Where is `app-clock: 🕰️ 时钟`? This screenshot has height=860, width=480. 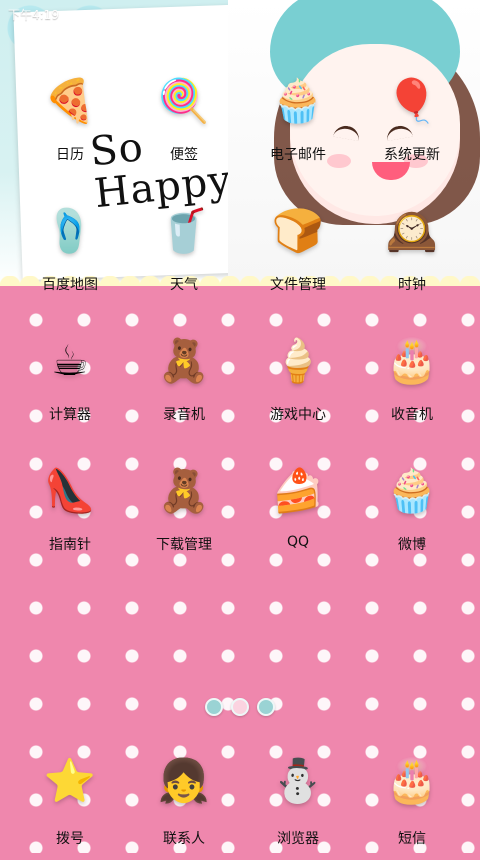
app-clock: 🕰️ 时钟 is located at coordinates (412, 255).